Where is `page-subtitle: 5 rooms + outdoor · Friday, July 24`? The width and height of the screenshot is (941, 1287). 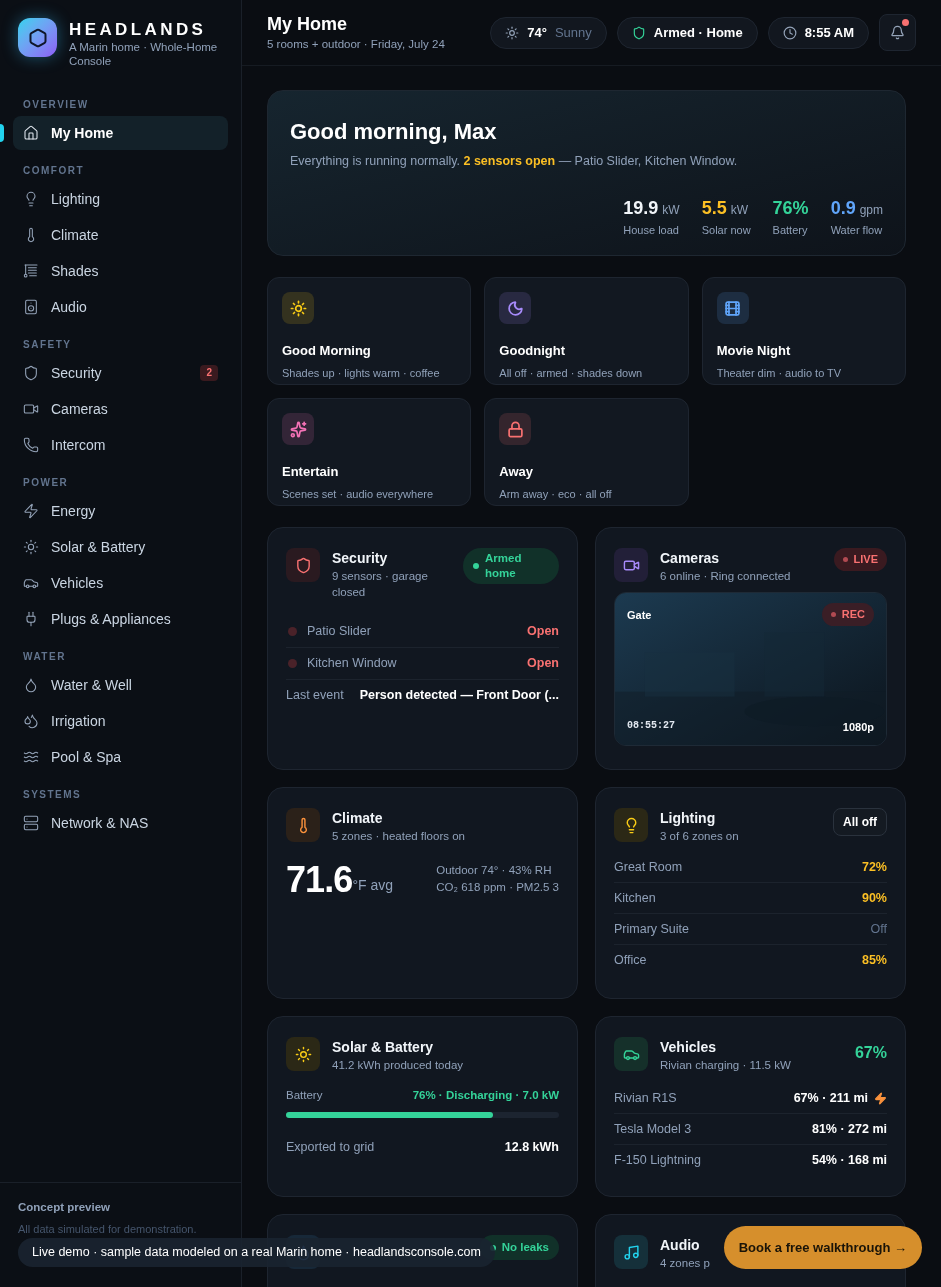 page-subtitle: 5 rooms + outdoor · Friday, July 24 is located at coordinates (356, 44).